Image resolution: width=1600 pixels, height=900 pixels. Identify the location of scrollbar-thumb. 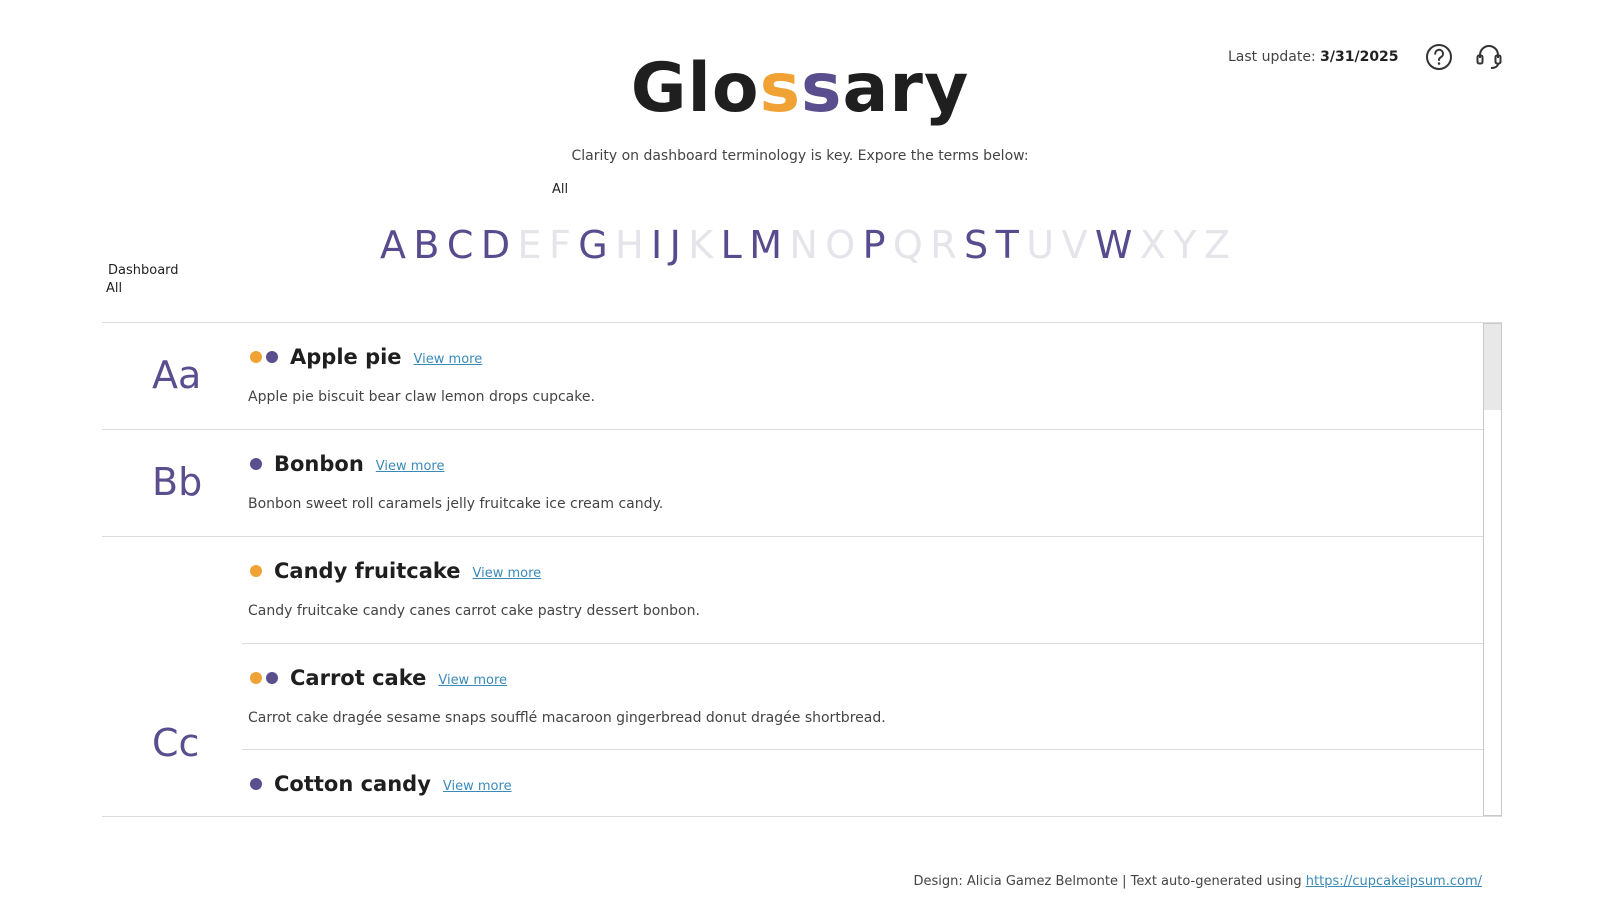
(1492, 367).